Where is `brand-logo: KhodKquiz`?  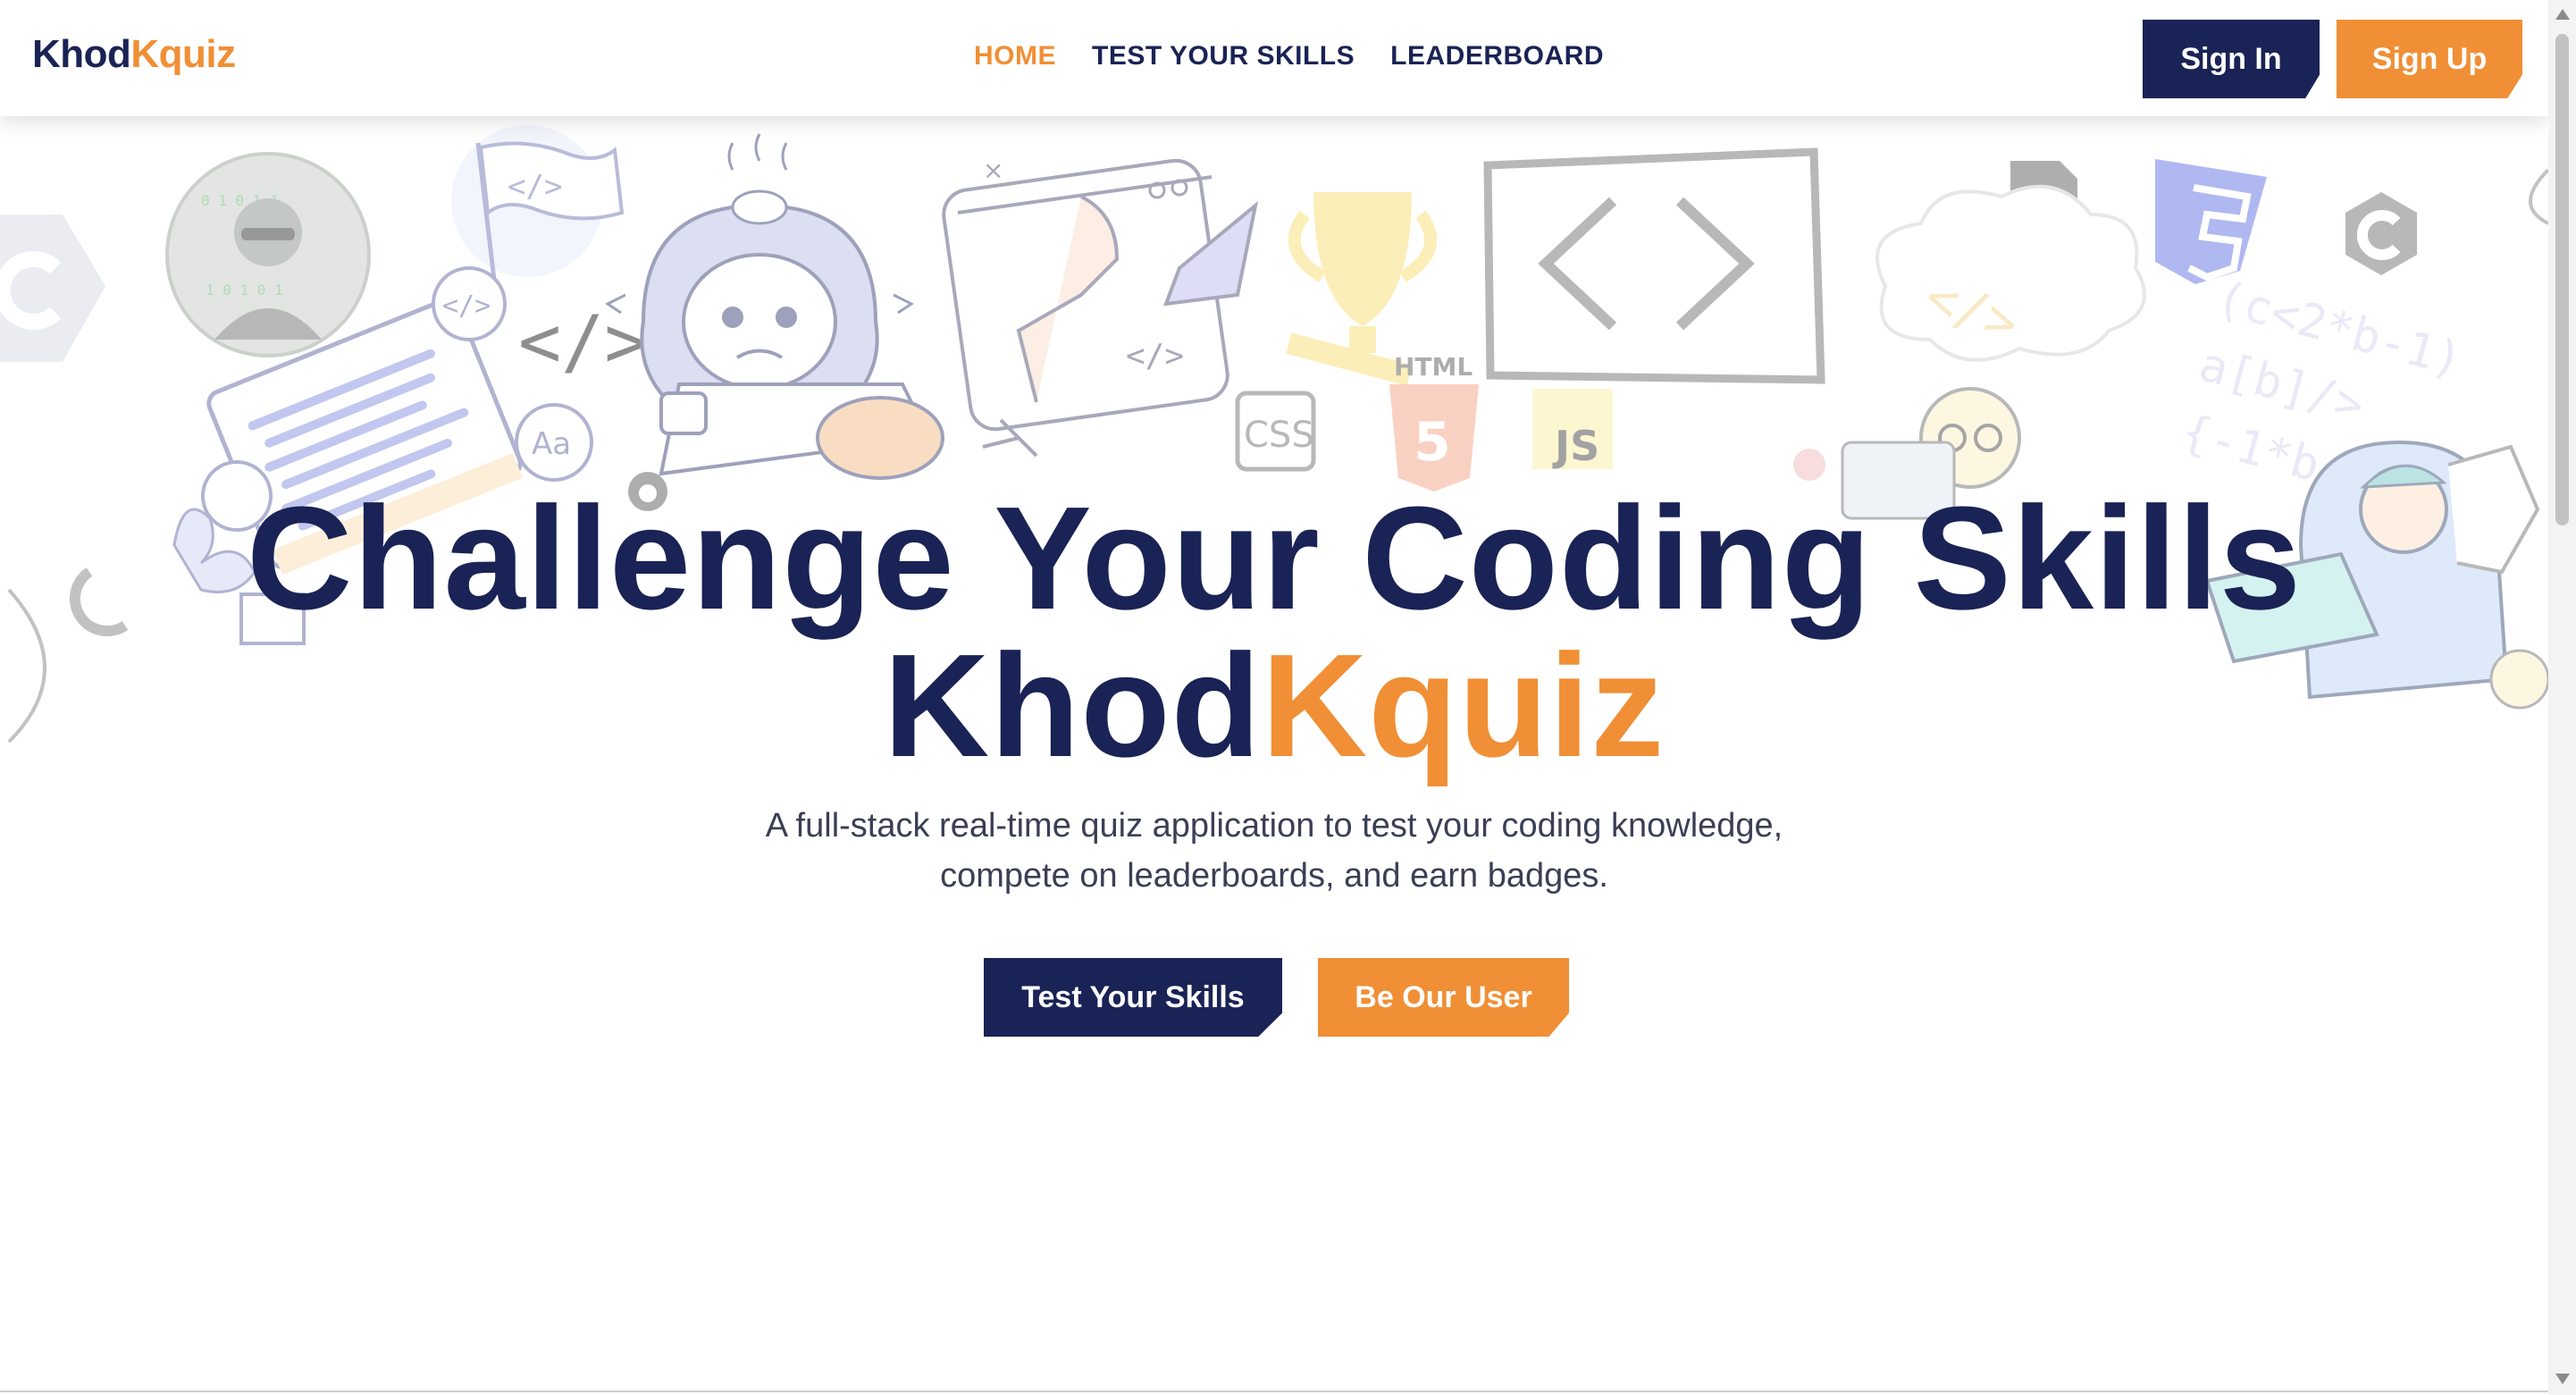 brand-logo: KhodKquiz is located at coordinates (134, 54).